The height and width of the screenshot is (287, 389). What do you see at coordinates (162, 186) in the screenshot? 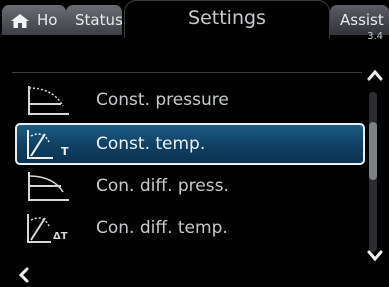
I see `list-item-label: Con. diff. press.` at bounding box center [162, 186].